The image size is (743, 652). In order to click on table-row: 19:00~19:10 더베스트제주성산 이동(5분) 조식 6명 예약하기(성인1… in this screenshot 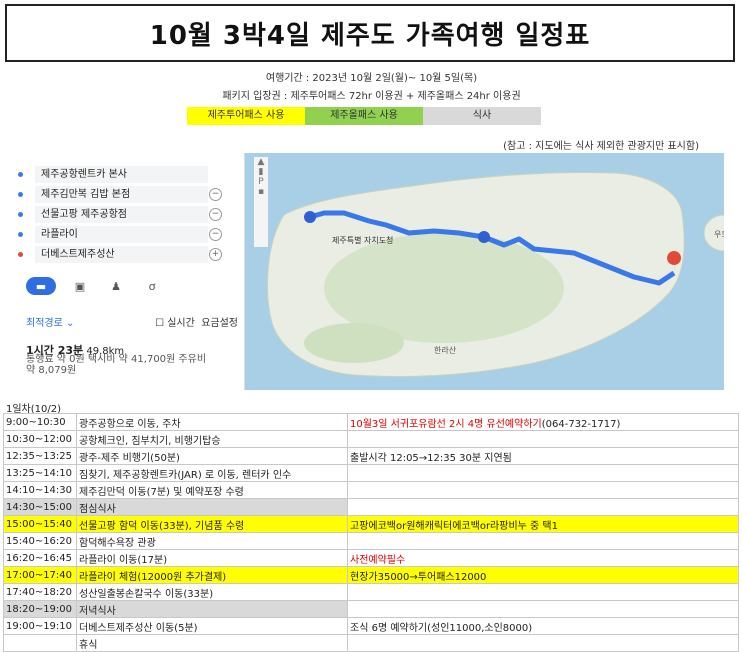, I will do `click(371, 626)`.